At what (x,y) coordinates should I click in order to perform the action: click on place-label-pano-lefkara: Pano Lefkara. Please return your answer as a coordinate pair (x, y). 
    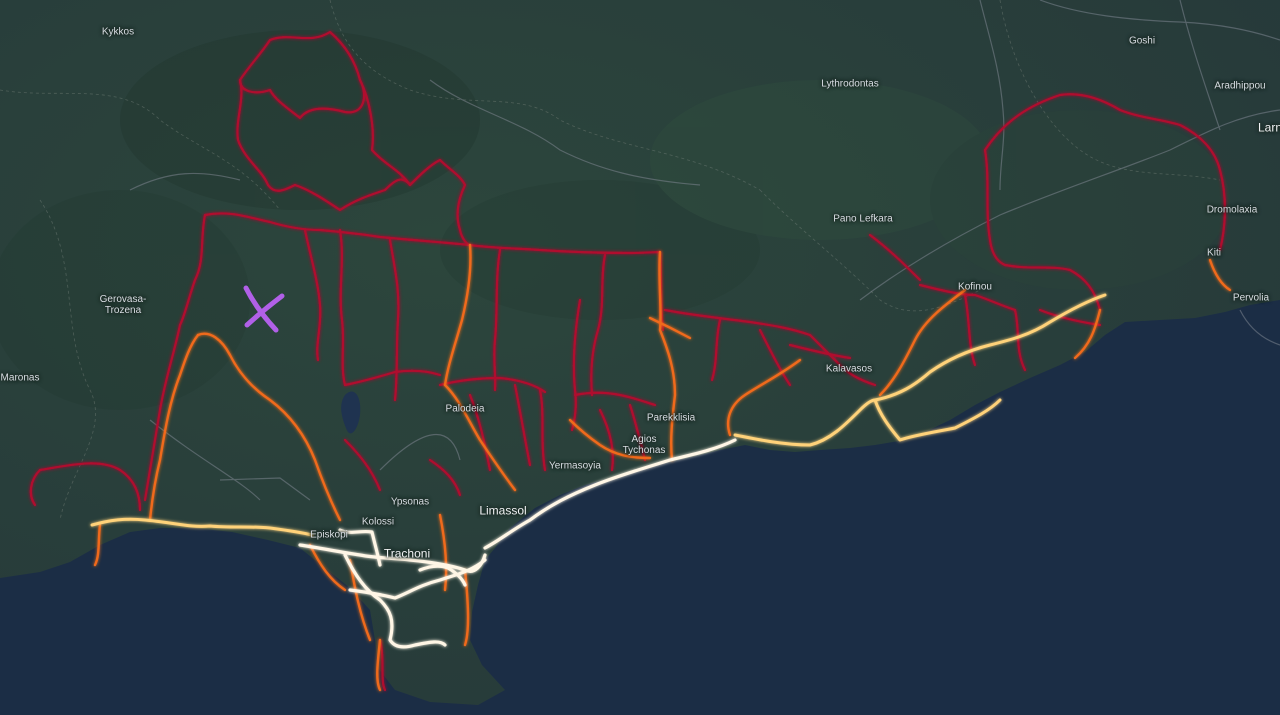
    Looking at the image, I should click on (863, 219).